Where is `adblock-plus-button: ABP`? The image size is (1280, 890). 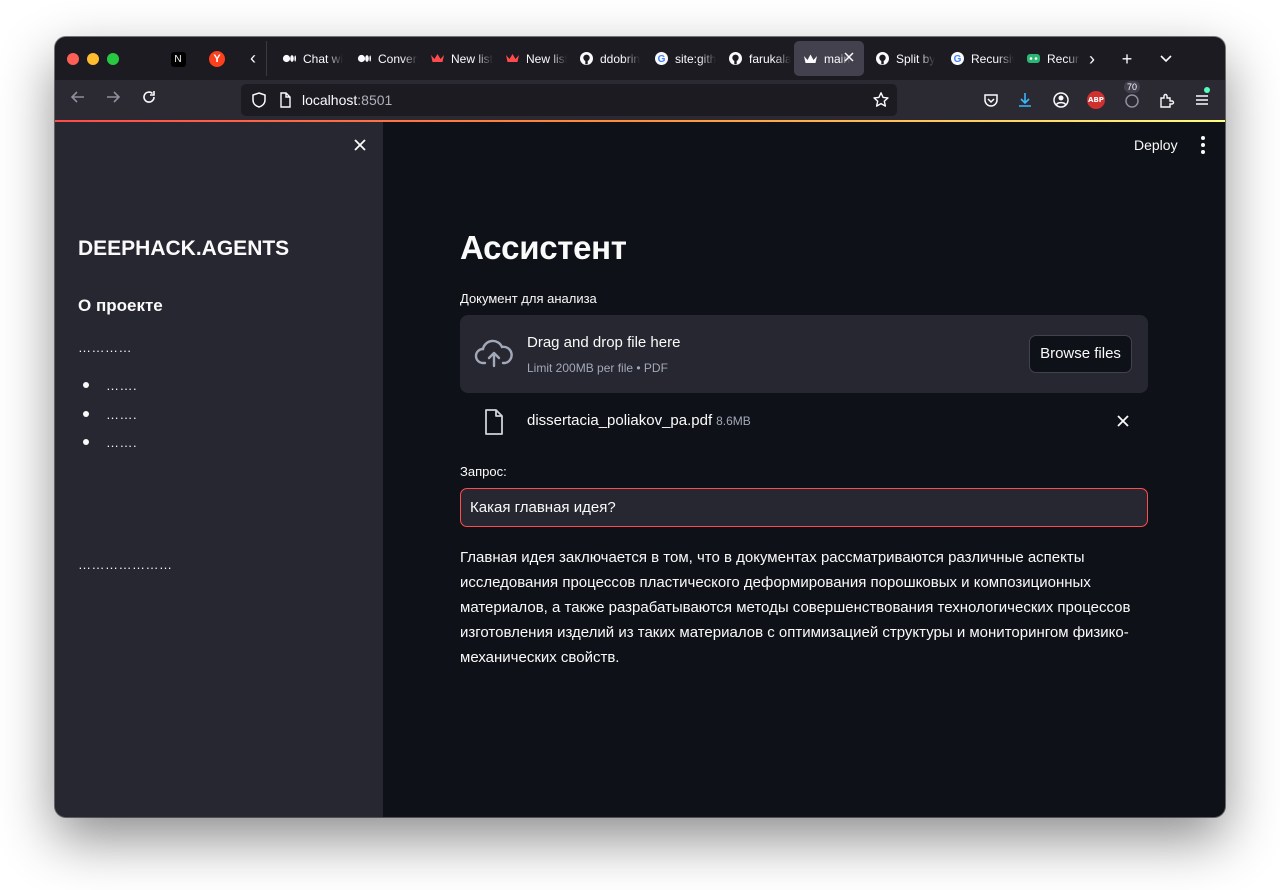 adblock-plus-button: ABP is located at coordinates (1096, 100).